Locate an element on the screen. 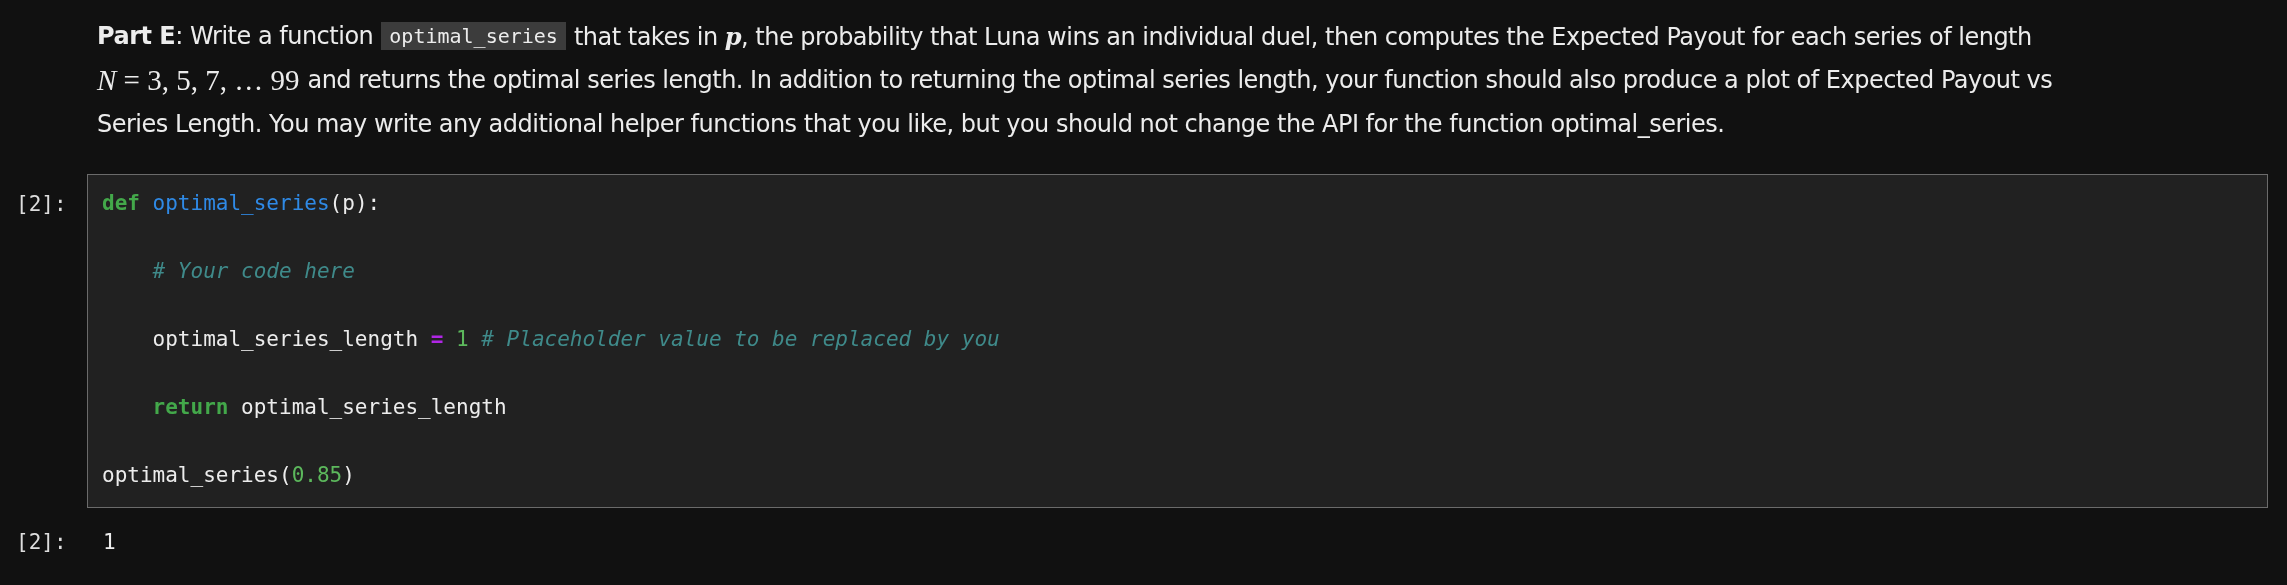 Image resolution: width=2287 pixels, height=585 pixels. inline-code: optimal_series is located at coordinates (473, 36).